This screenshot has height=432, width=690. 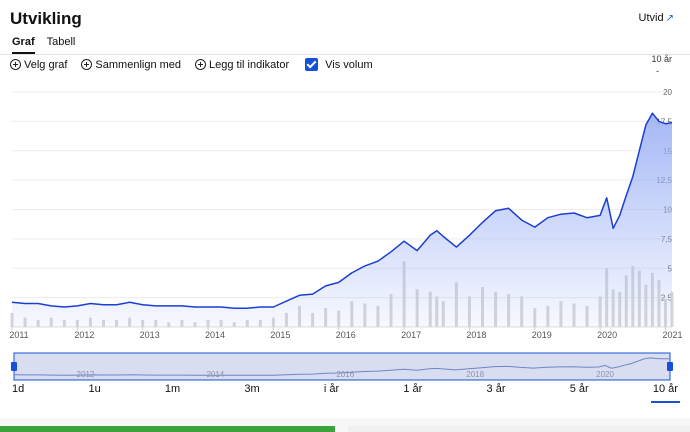 I want to click on navigator-handle-right, so click(x=670, y=366).